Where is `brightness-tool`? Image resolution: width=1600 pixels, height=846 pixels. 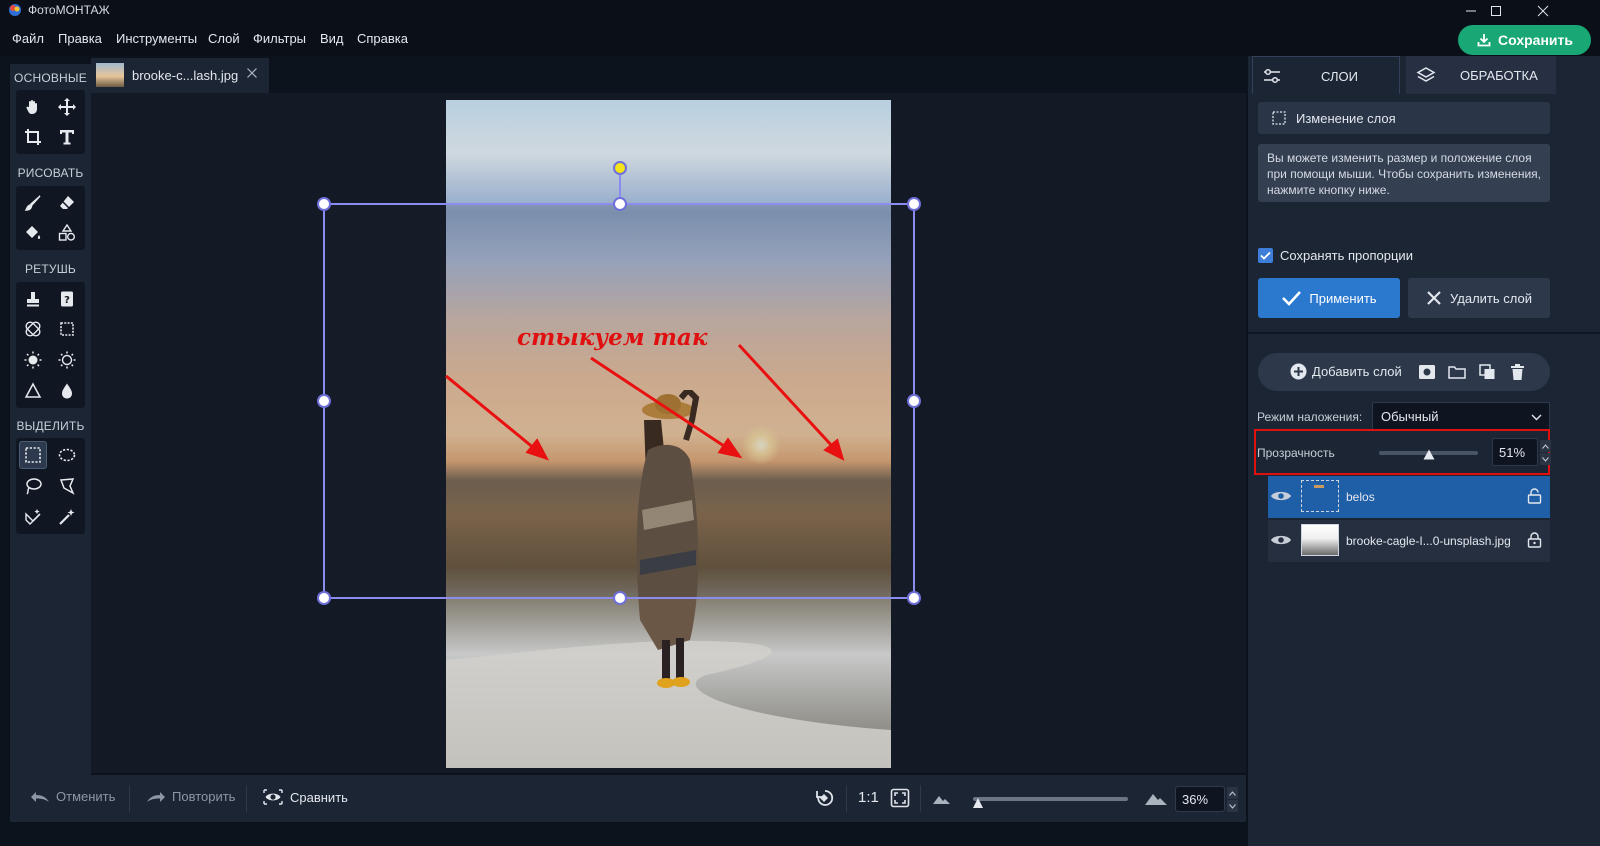
brightness-tool is located at coordinates (33, 360).